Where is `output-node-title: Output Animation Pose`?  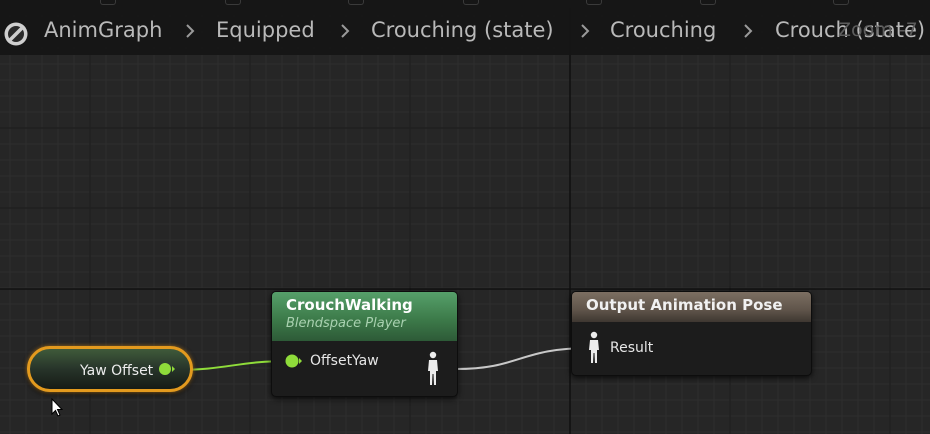
output-node-title: Output Animation Pose is located at coordinates (684, 305).